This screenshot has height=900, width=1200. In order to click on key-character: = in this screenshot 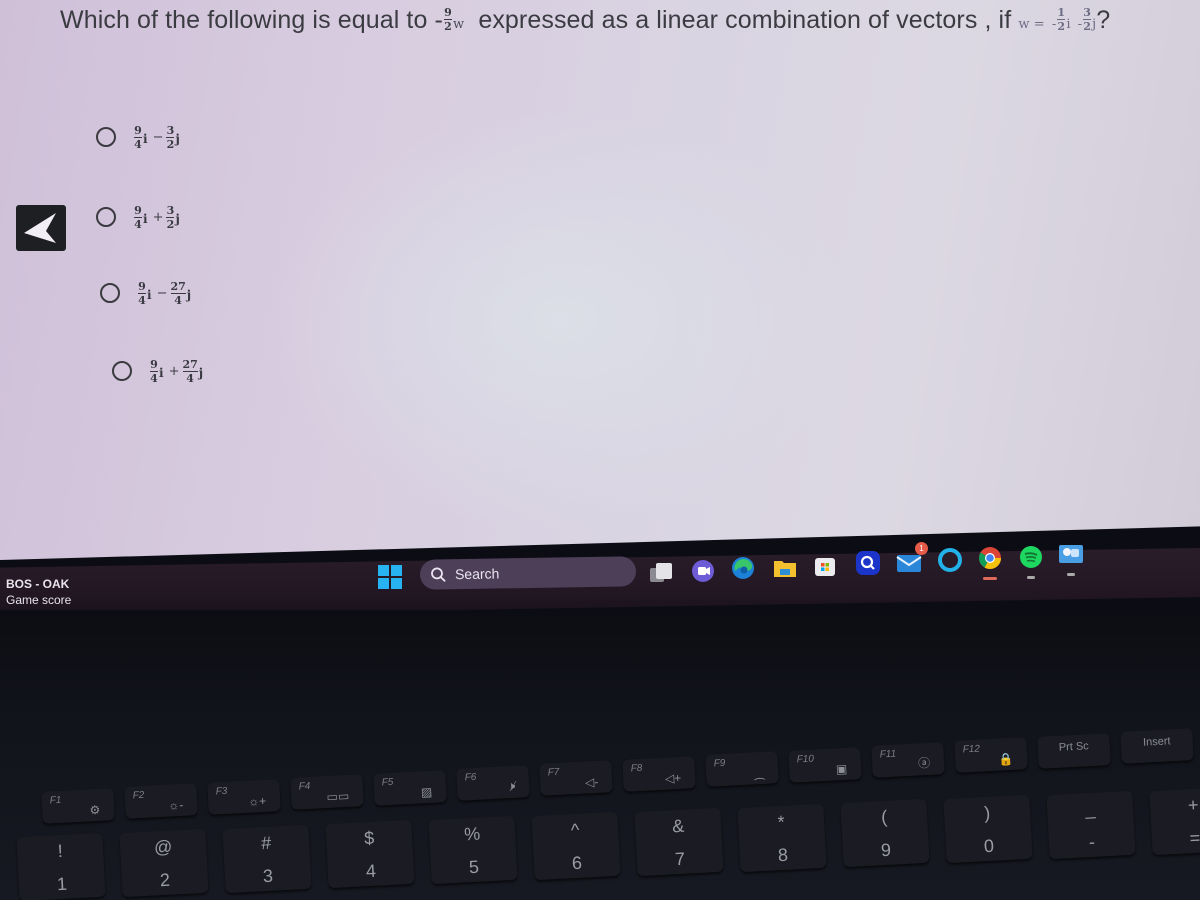, I will do `click(1194, 838)`.